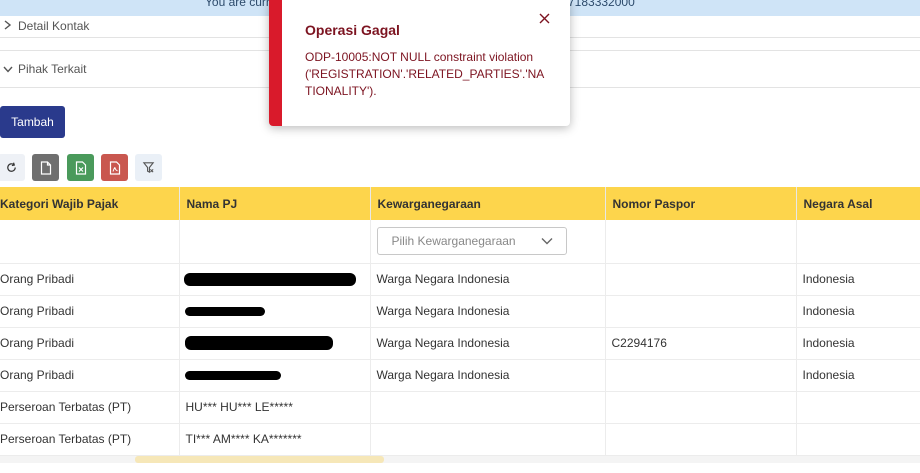 The width and height of the screenshot is (920, 473). I want to click on export-document-button, so click(45, 167).